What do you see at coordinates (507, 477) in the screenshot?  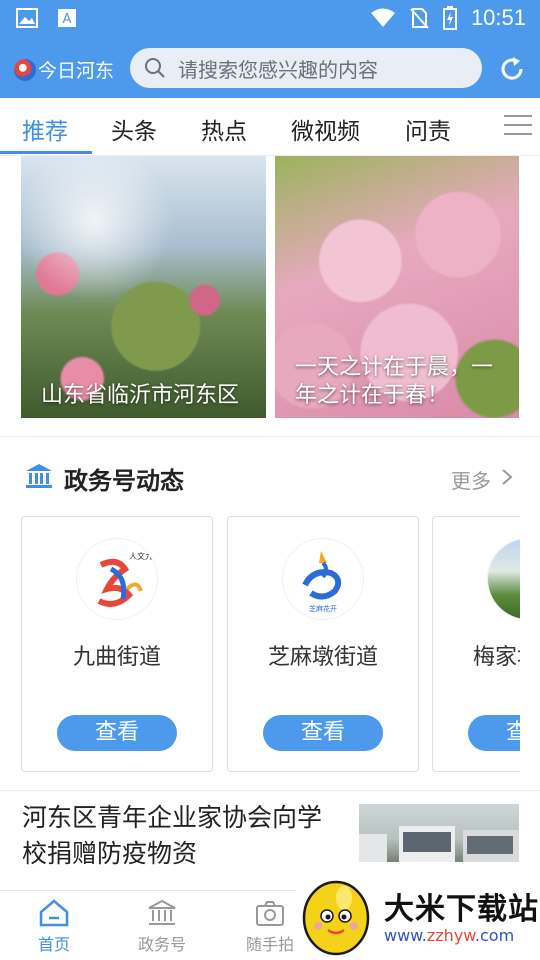 I see `chevron-right-icon` at bounding box center [507, 477].